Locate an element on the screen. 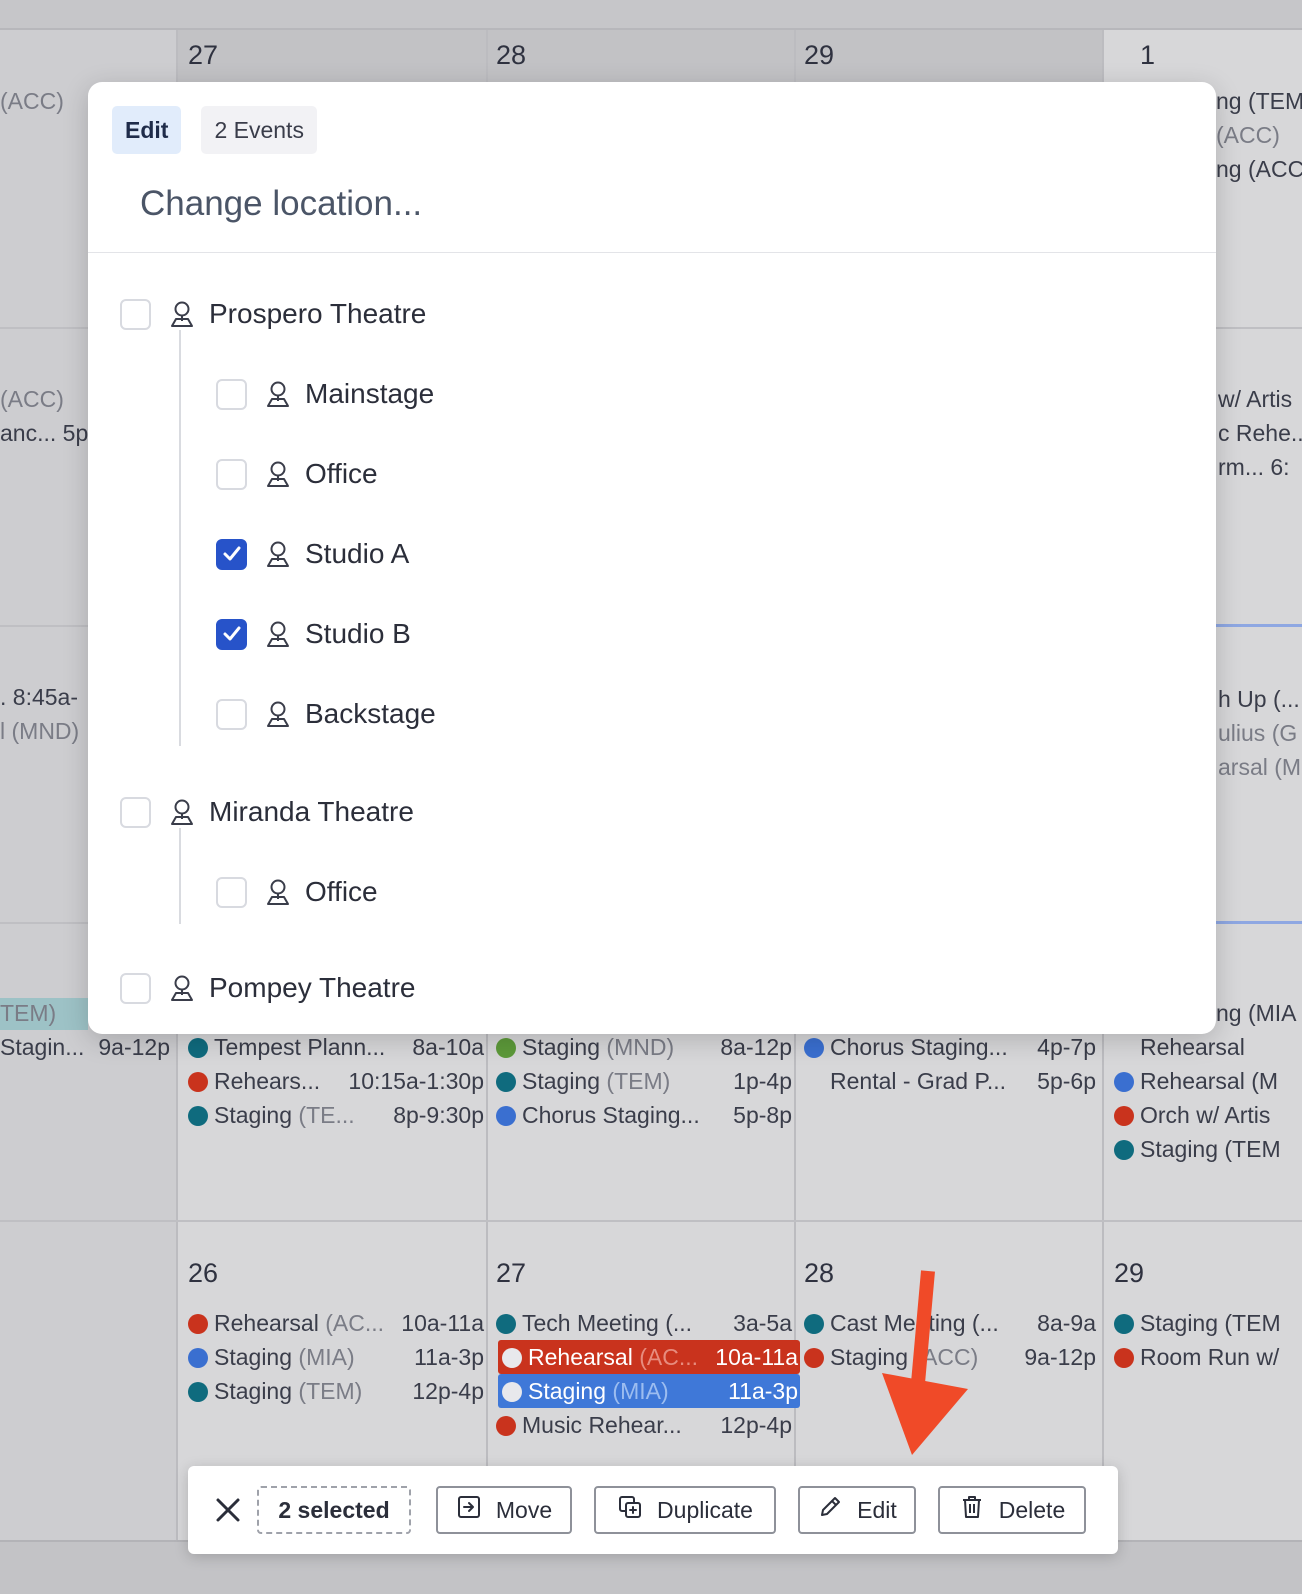 This screenshot has width=1302, height=1594. calendar-event: rm... 6: is located at coordinates (1260, 467).